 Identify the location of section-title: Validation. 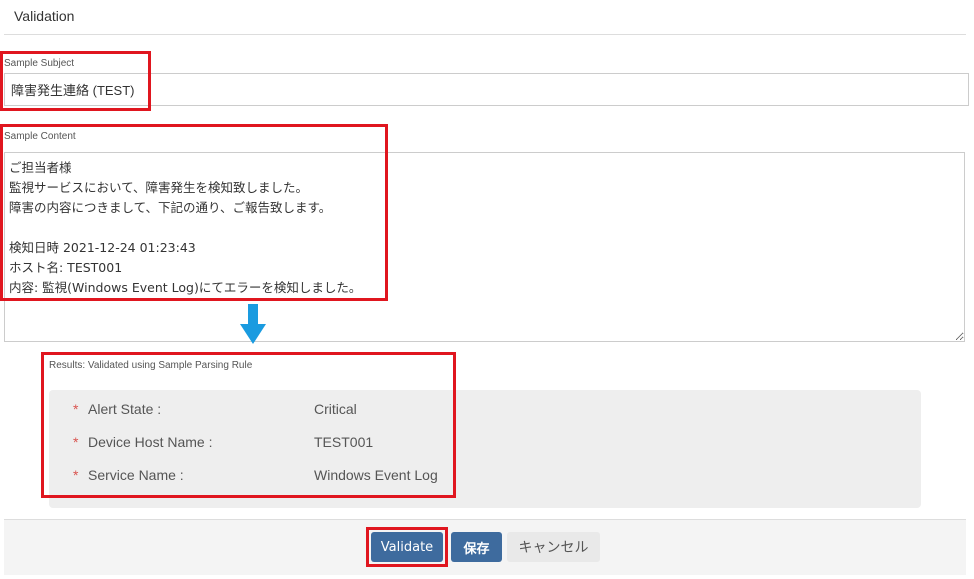
(44, 16).